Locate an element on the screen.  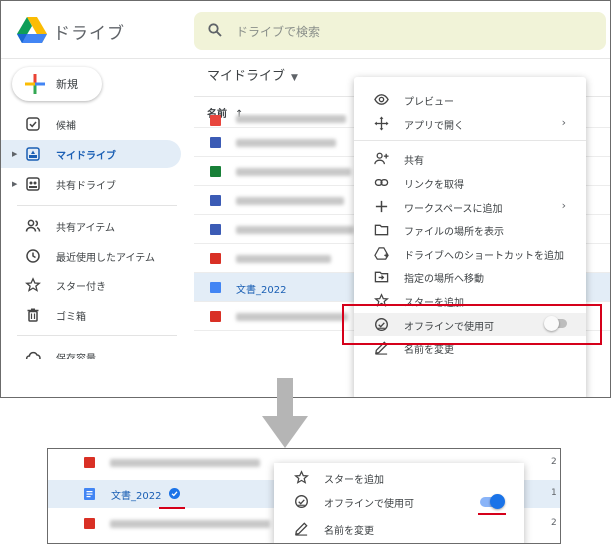
drive-logo-icon is located at coordinates (32, 30).